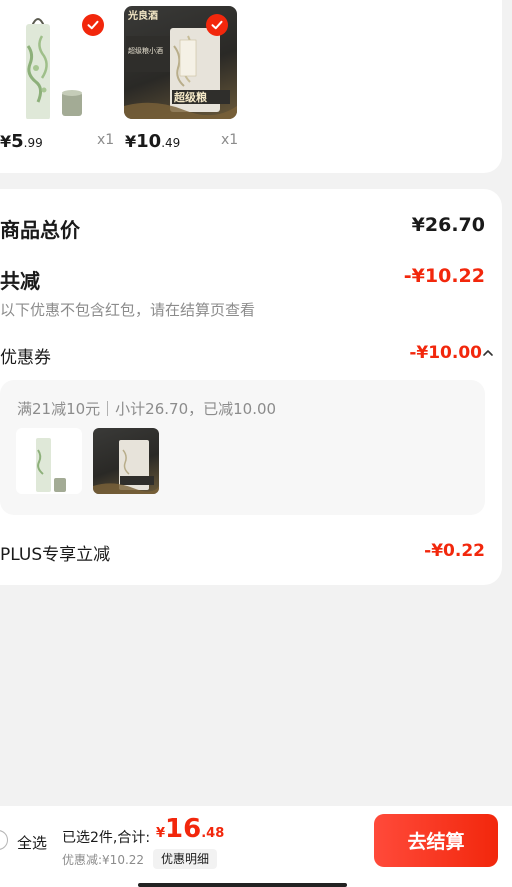  What do you see at coordinates (142, 15) in the screenshot?
I see `brand-logo-text: 光良酒` at bounding box center [142, 15].